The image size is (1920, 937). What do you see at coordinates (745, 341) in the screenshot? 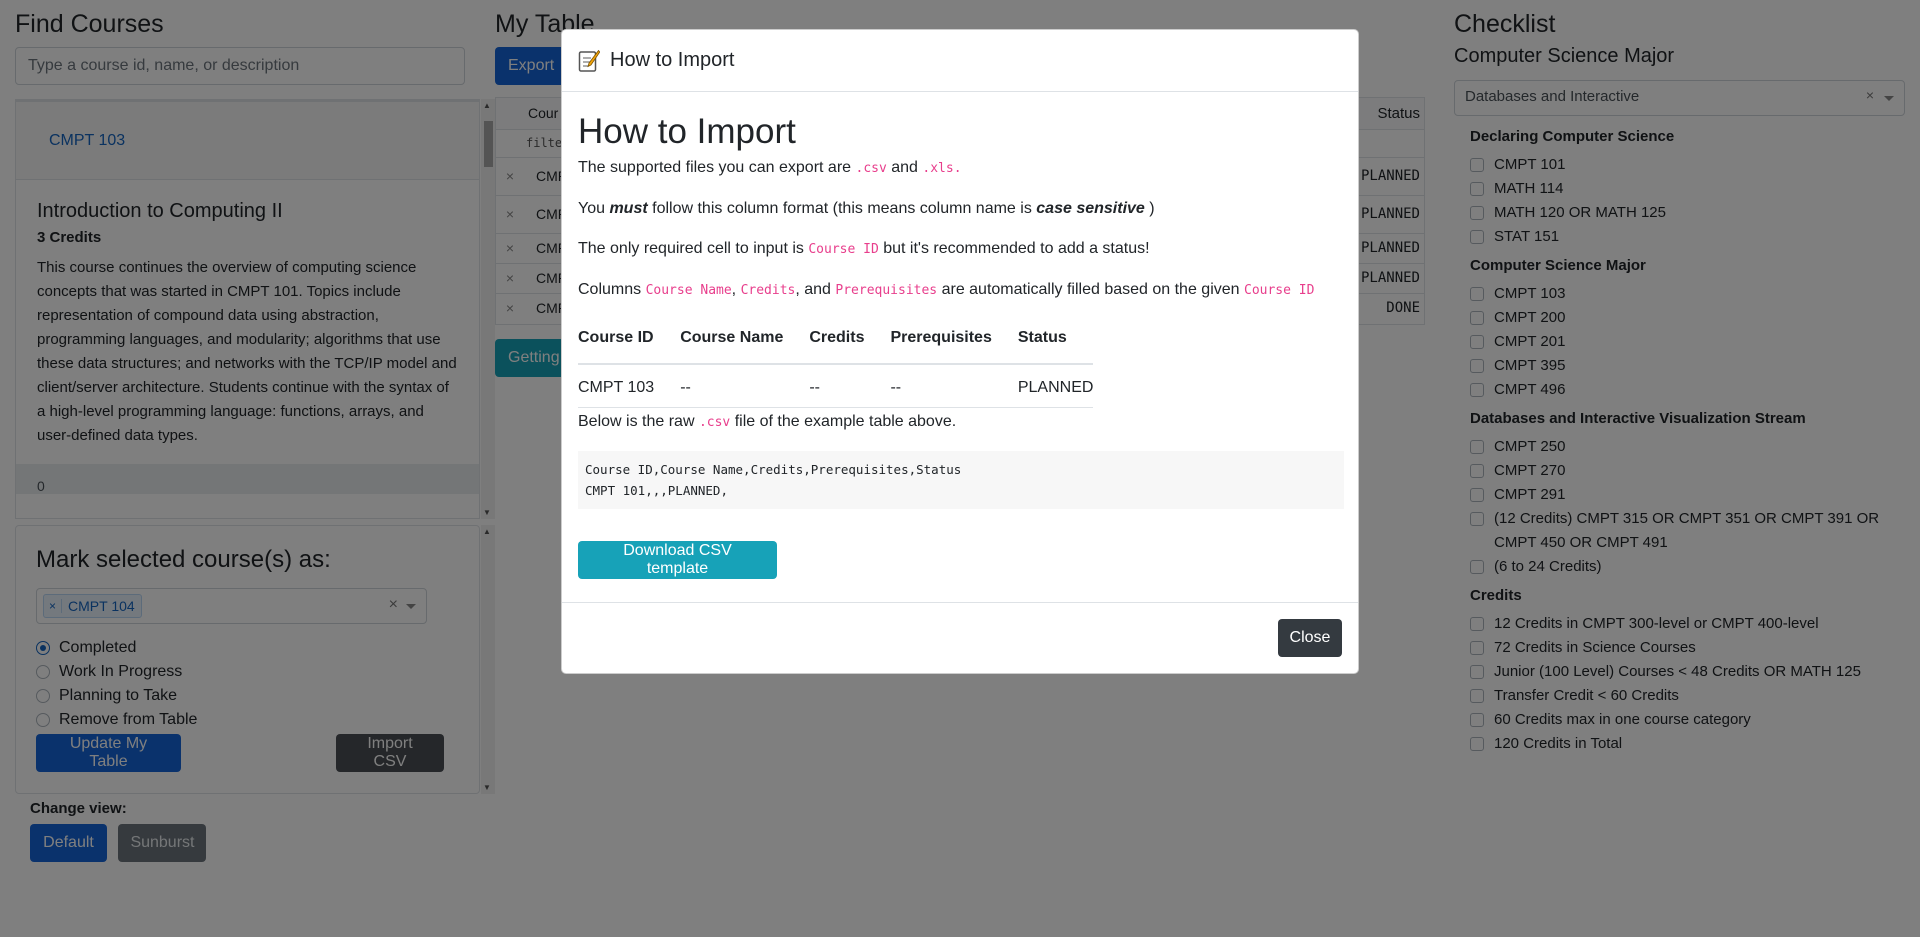
I see `column-header: Course Name` at bounding box center [745, 341].